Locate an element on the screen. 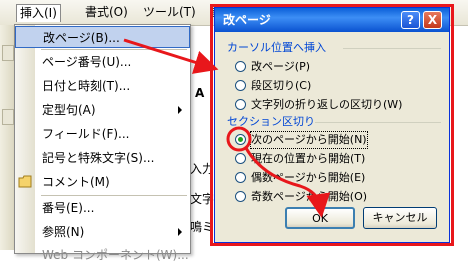 The width and height of the screenshot is (468, 266). radio-continuous: 現在の位置から開始(T) is located at coordinates (335, 159).